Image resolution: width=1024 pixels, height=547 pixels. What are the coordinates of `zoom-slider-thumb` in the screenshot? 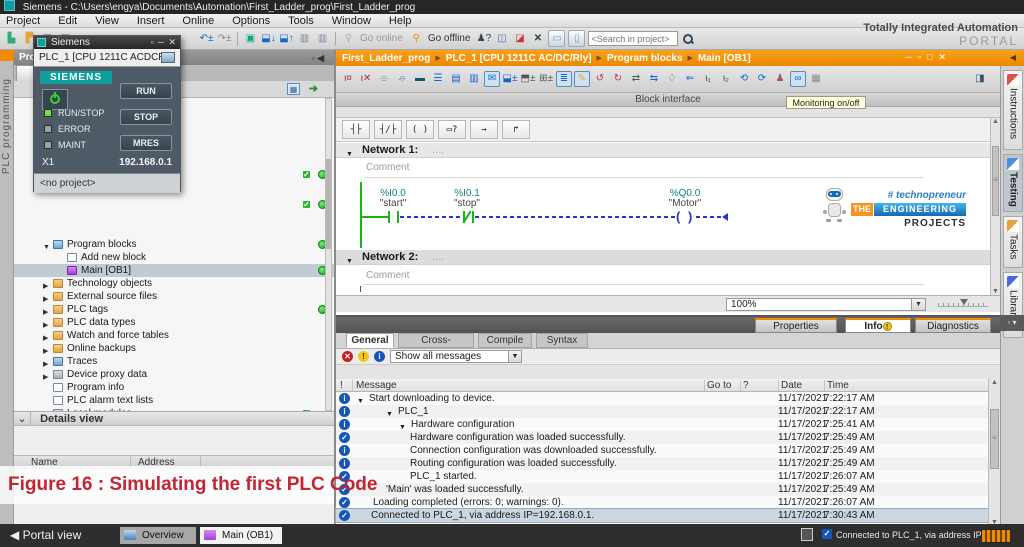 It's located at (964, 302).